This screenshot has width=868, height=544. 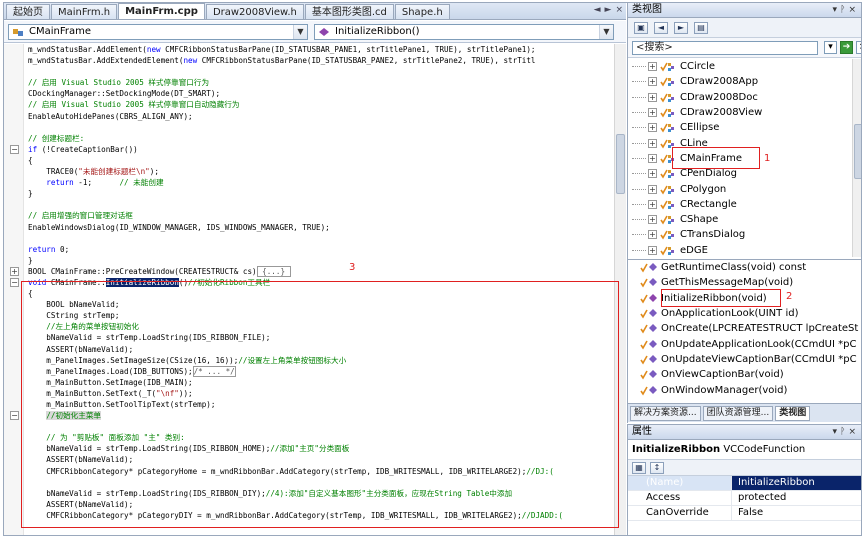 I want to click on code-token: // 未能创建, so click(x=141, y=183).